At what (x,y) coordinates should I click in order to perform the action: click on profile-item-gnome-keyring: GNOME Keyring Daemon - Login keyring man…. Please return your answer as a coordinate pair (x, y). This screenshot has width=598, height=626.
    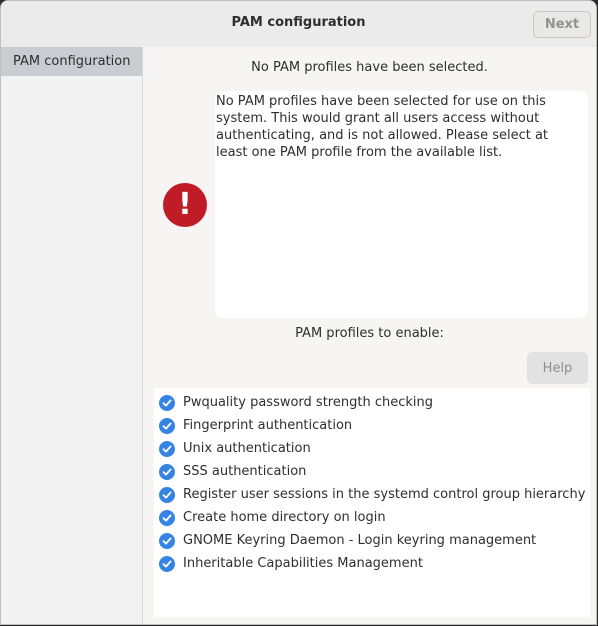
    Looking at the image, I should click on (372, 540).